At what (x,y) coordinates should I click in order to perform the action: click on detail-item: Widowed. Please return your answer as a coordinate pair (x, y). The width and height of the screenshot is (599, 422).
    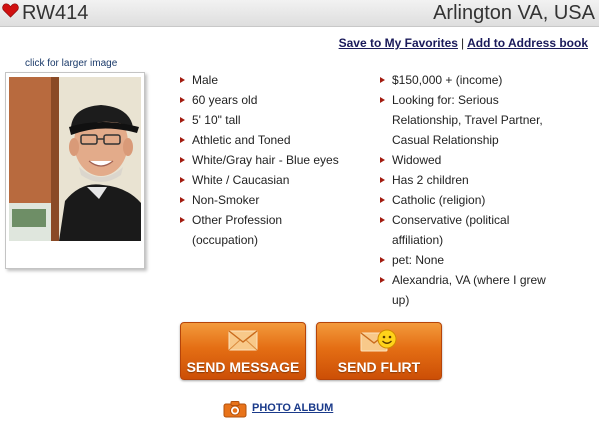
    Looking at the image, I should click on (469, 160).